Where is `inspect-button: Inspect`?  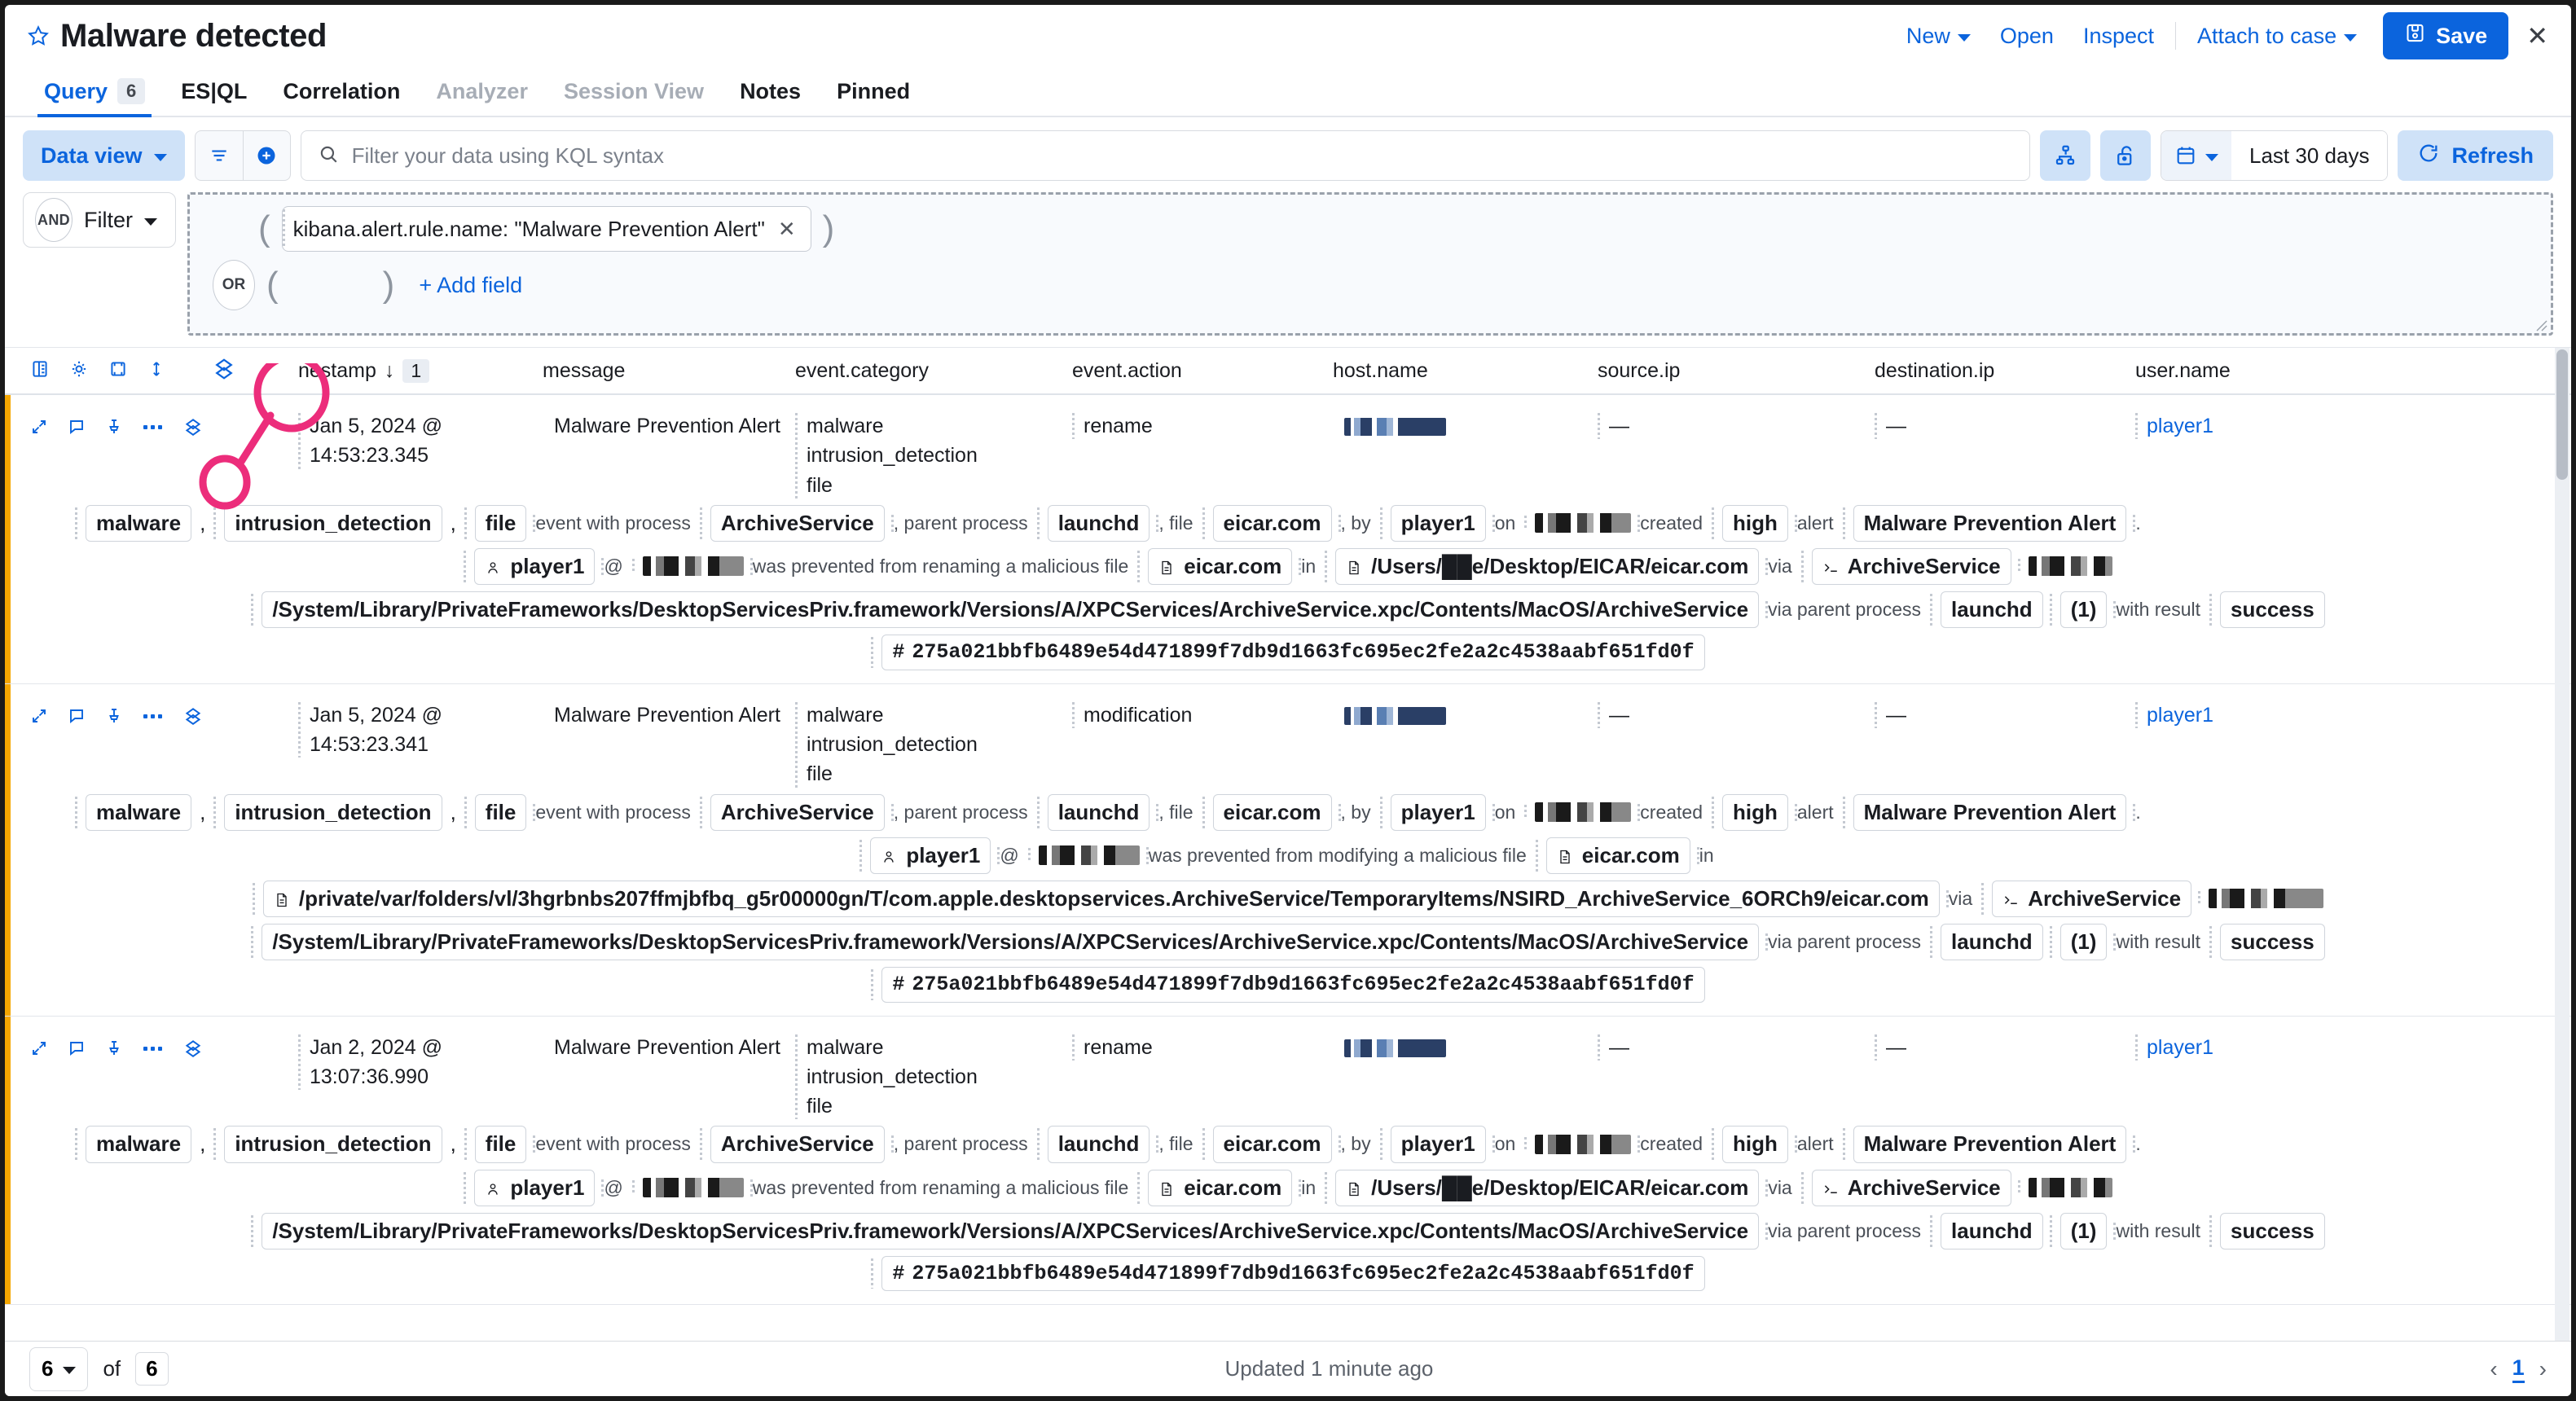 inspect-button: Inspect is located at coordinates (2118, 36).